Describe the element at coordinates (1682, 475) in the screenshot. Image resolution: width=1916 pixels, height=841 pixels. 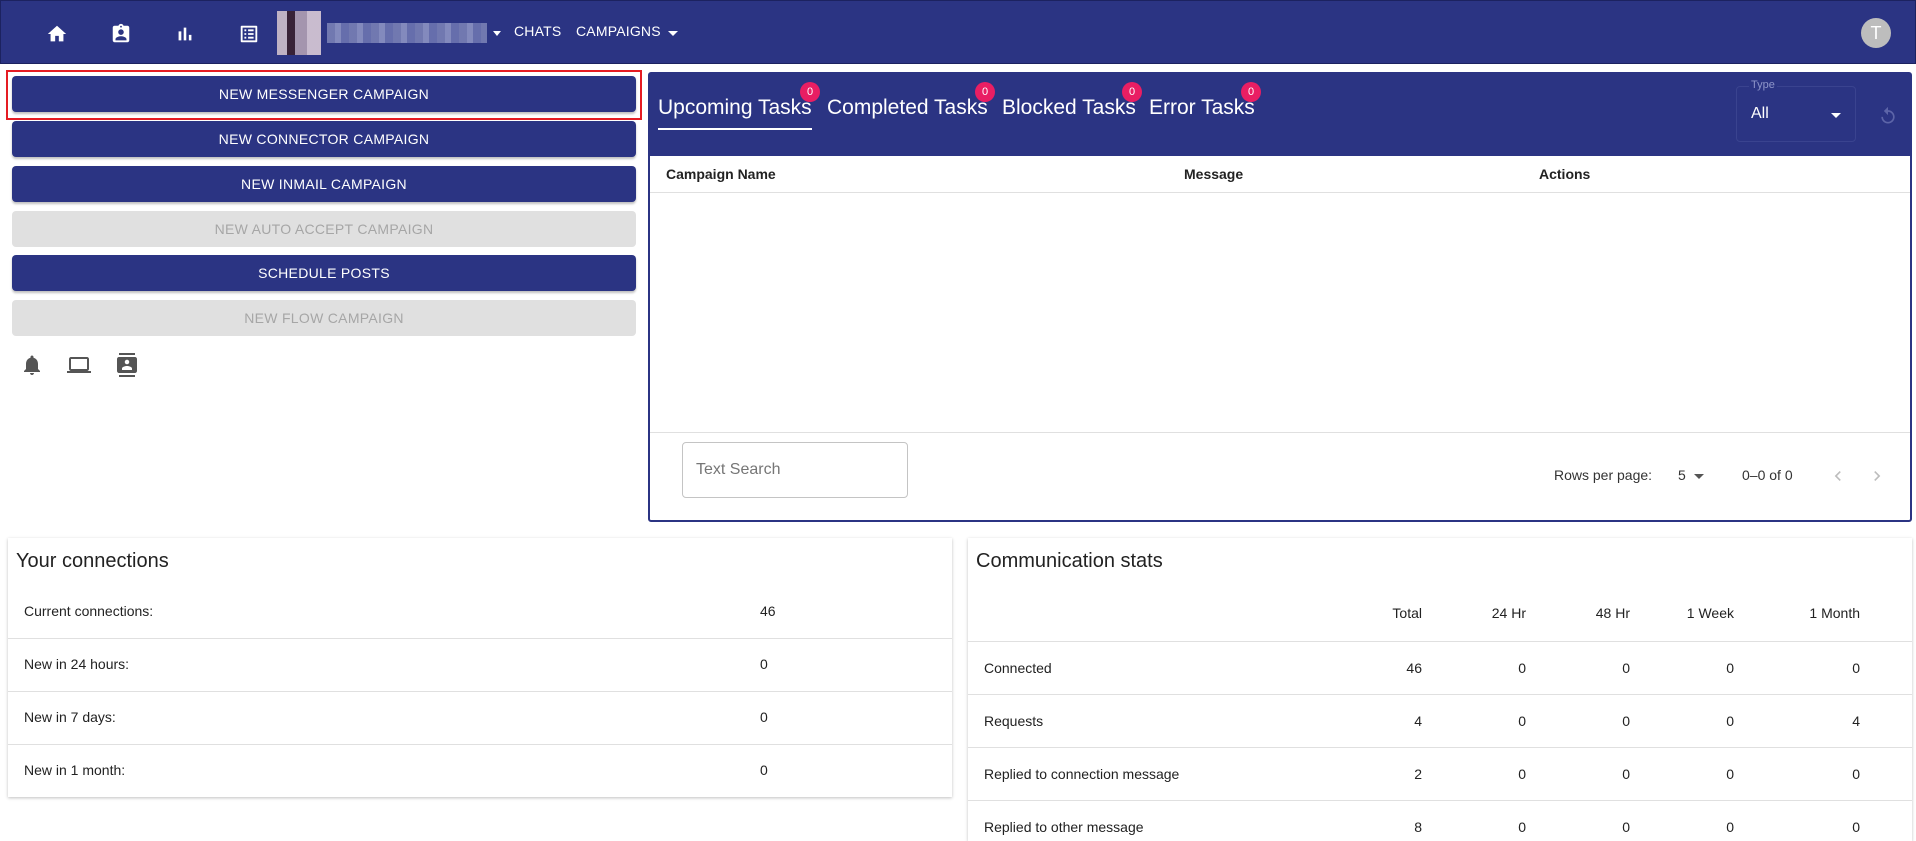
I see `rows-per-page-select: 5` at that location.